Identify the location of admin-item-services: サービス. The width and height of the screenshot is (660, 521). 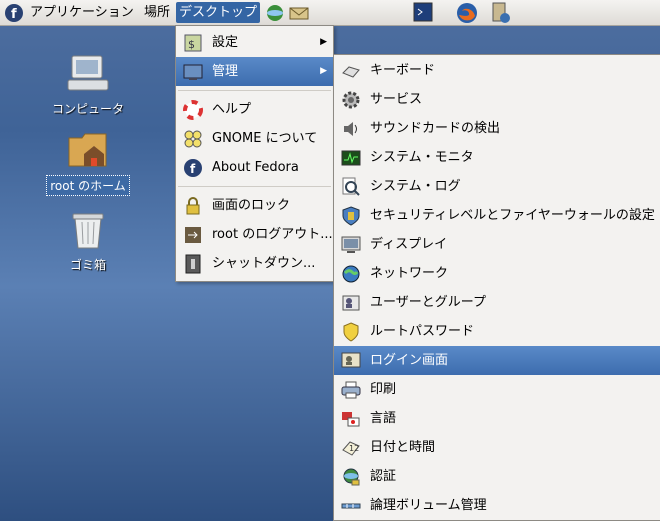
(497, 99).